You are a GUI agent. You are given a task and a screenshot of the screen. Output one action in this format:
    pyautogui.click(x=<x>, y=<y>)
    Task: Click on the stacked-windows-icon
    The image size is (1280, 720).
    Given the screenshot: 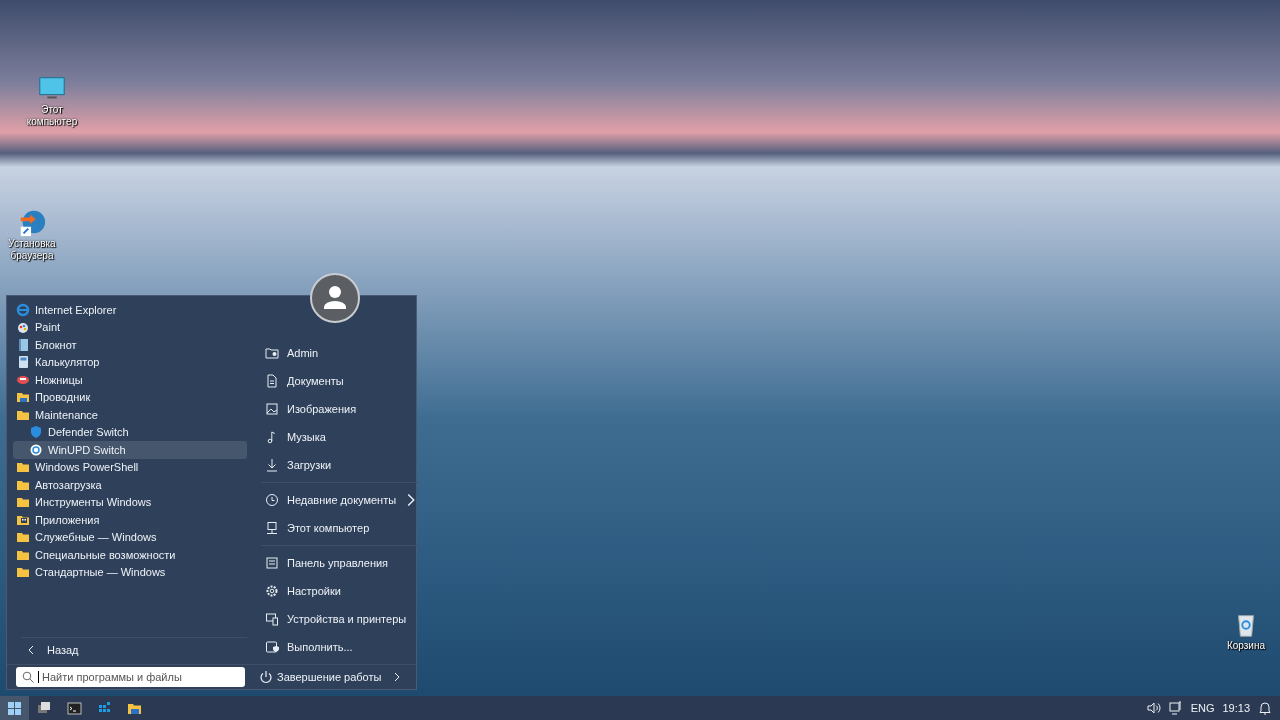 What is the action you would take?
    pyautogui.click(x=44, y=708)
    